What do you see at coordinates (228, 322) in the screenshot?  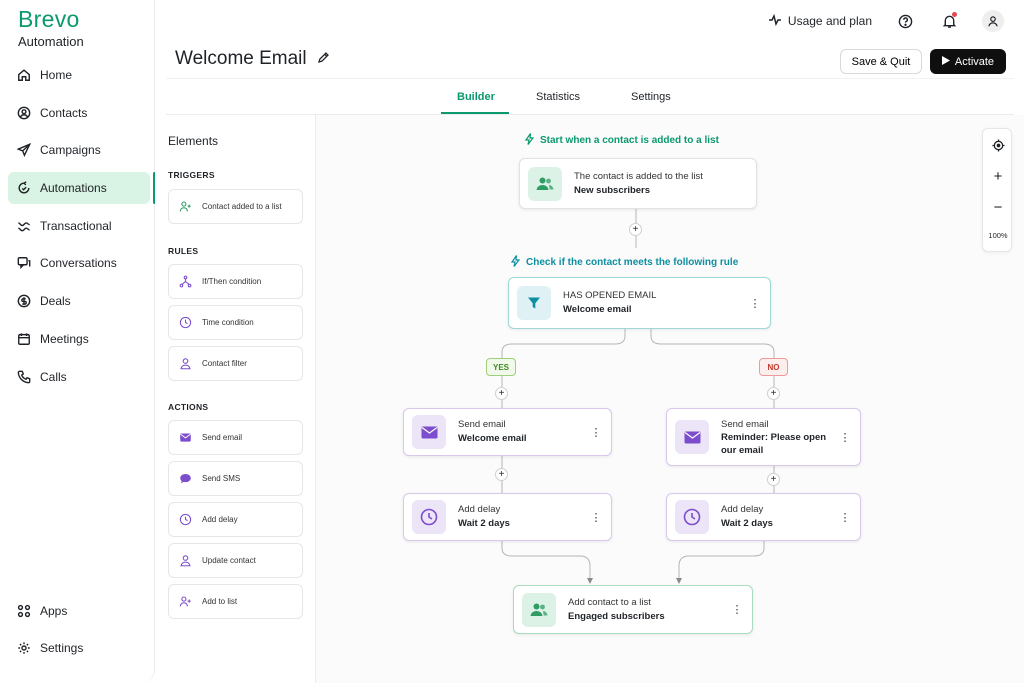 I see `element-label: Time condition` at bounding box center [228, 322].